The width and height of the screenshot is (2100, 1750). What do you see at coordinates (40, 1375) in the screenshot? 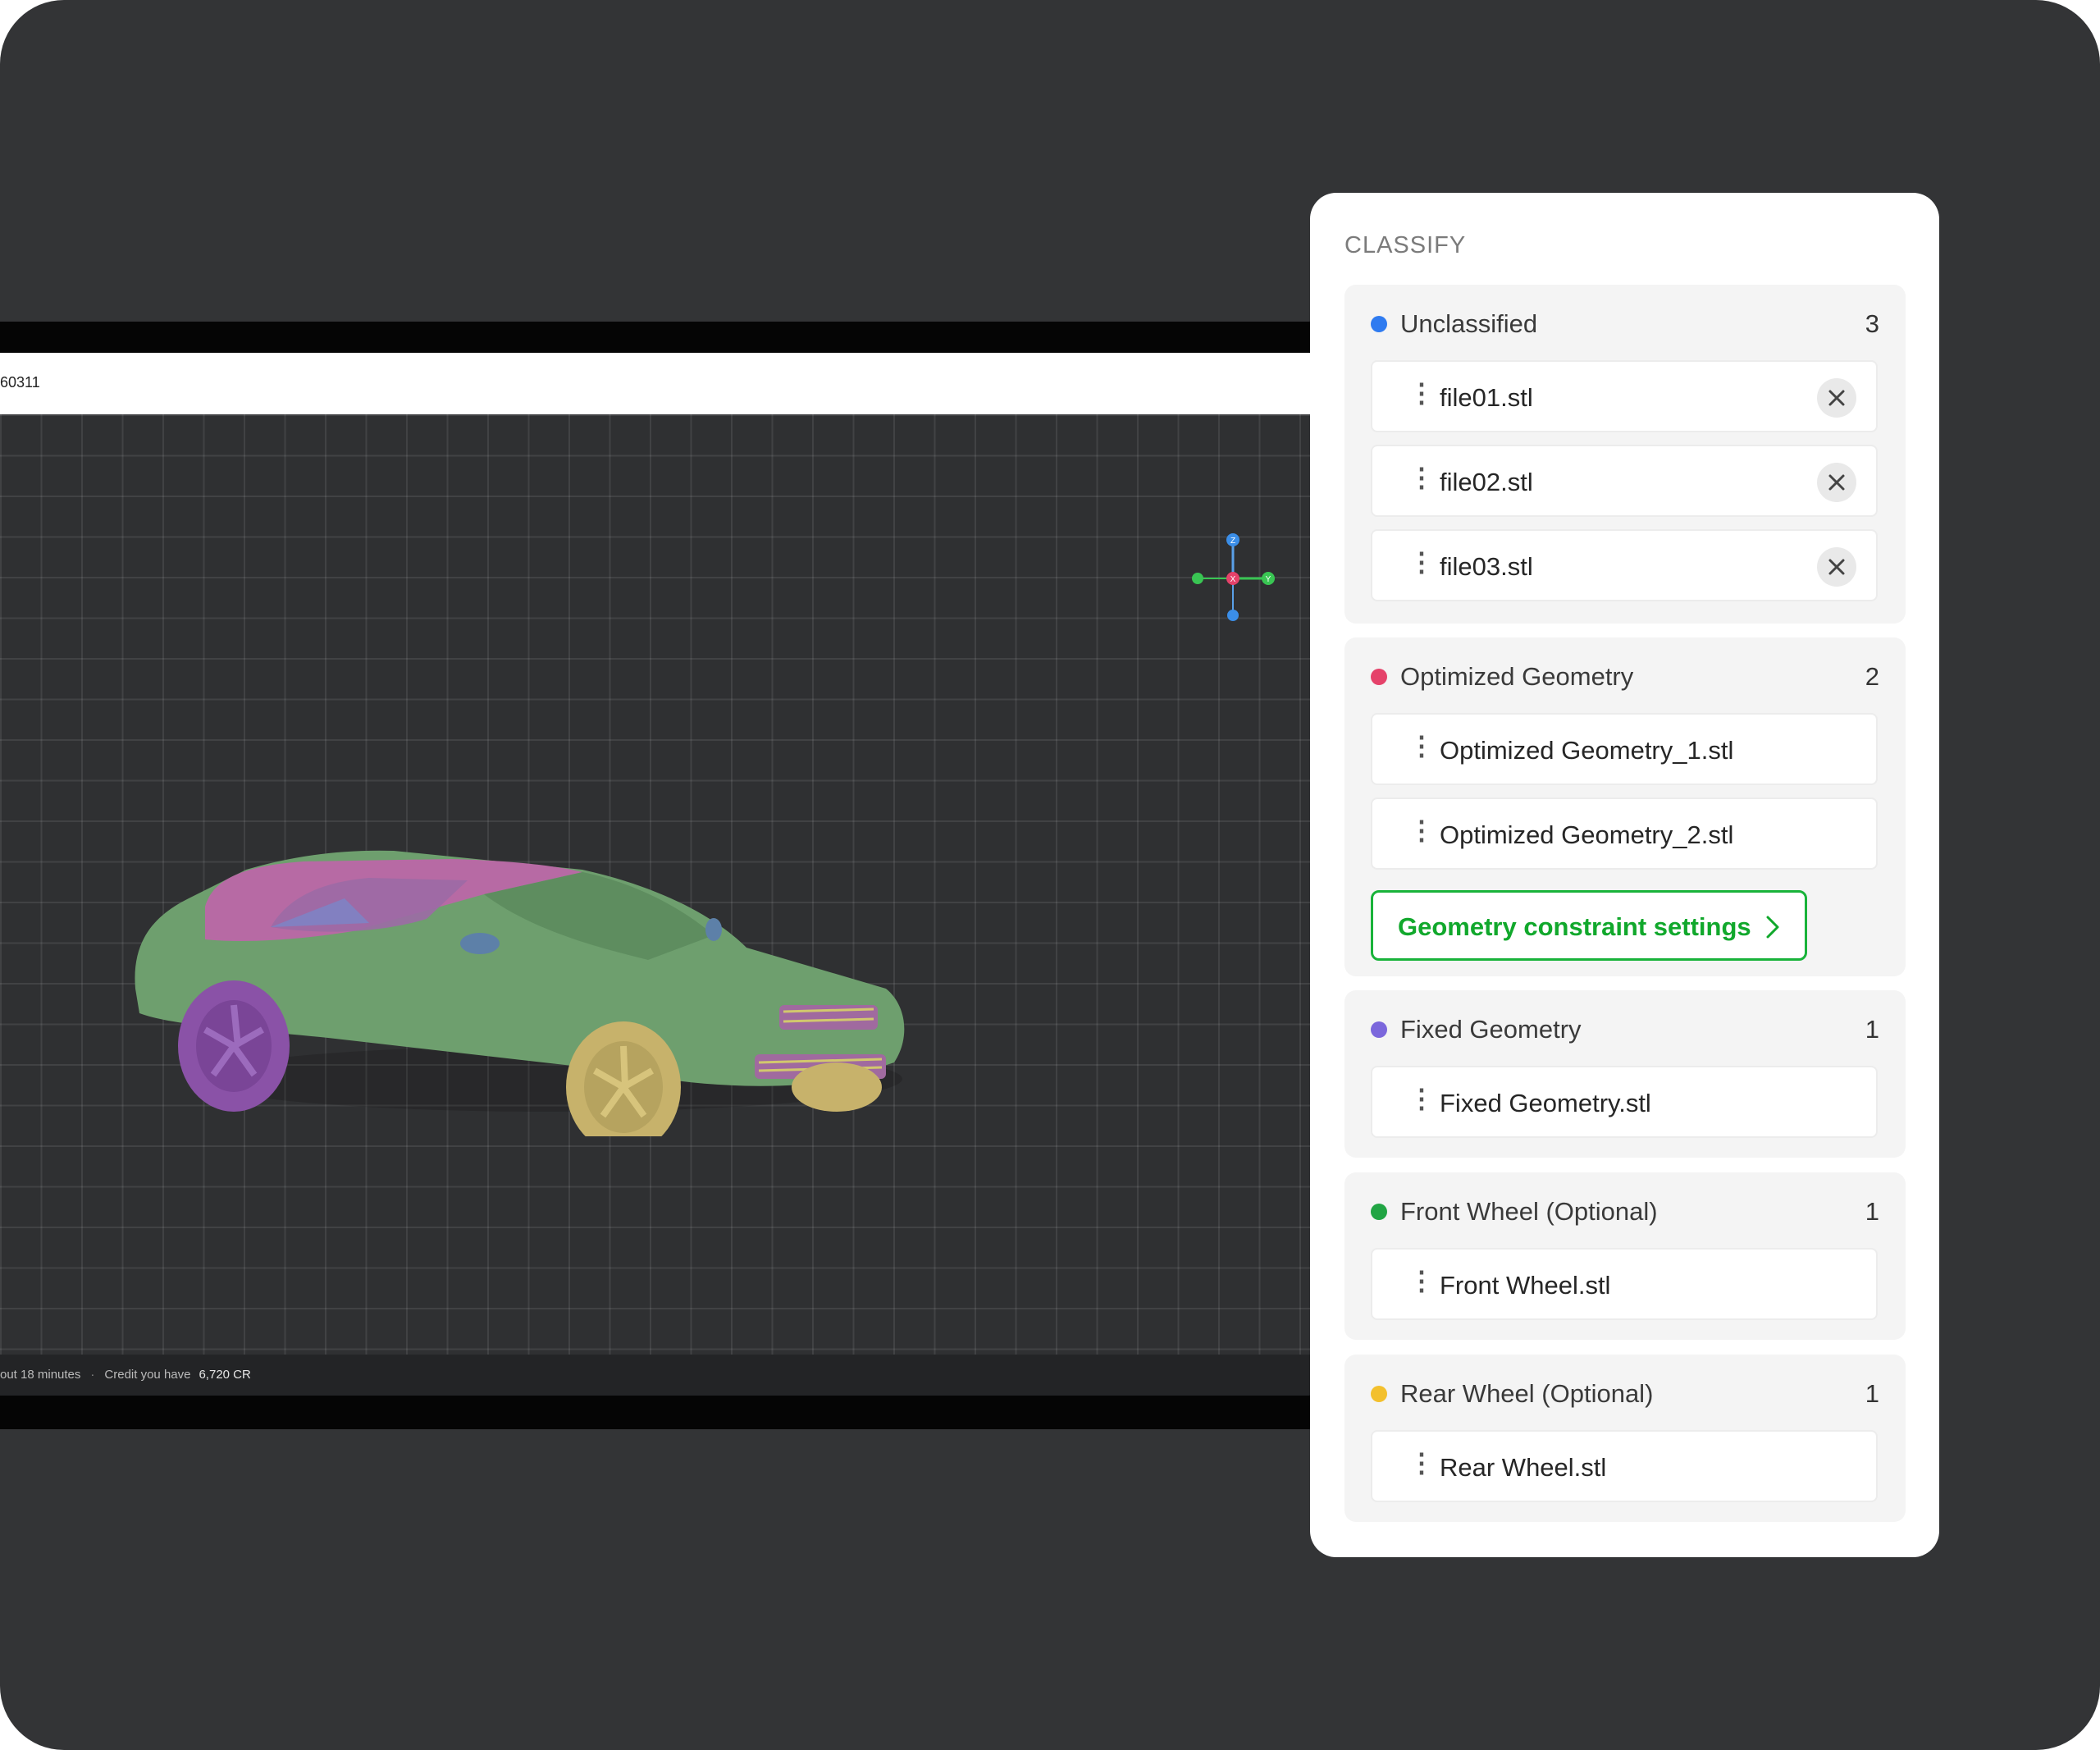
I see `status-time: out 18 minutes` at bounding box center [40, 1375].